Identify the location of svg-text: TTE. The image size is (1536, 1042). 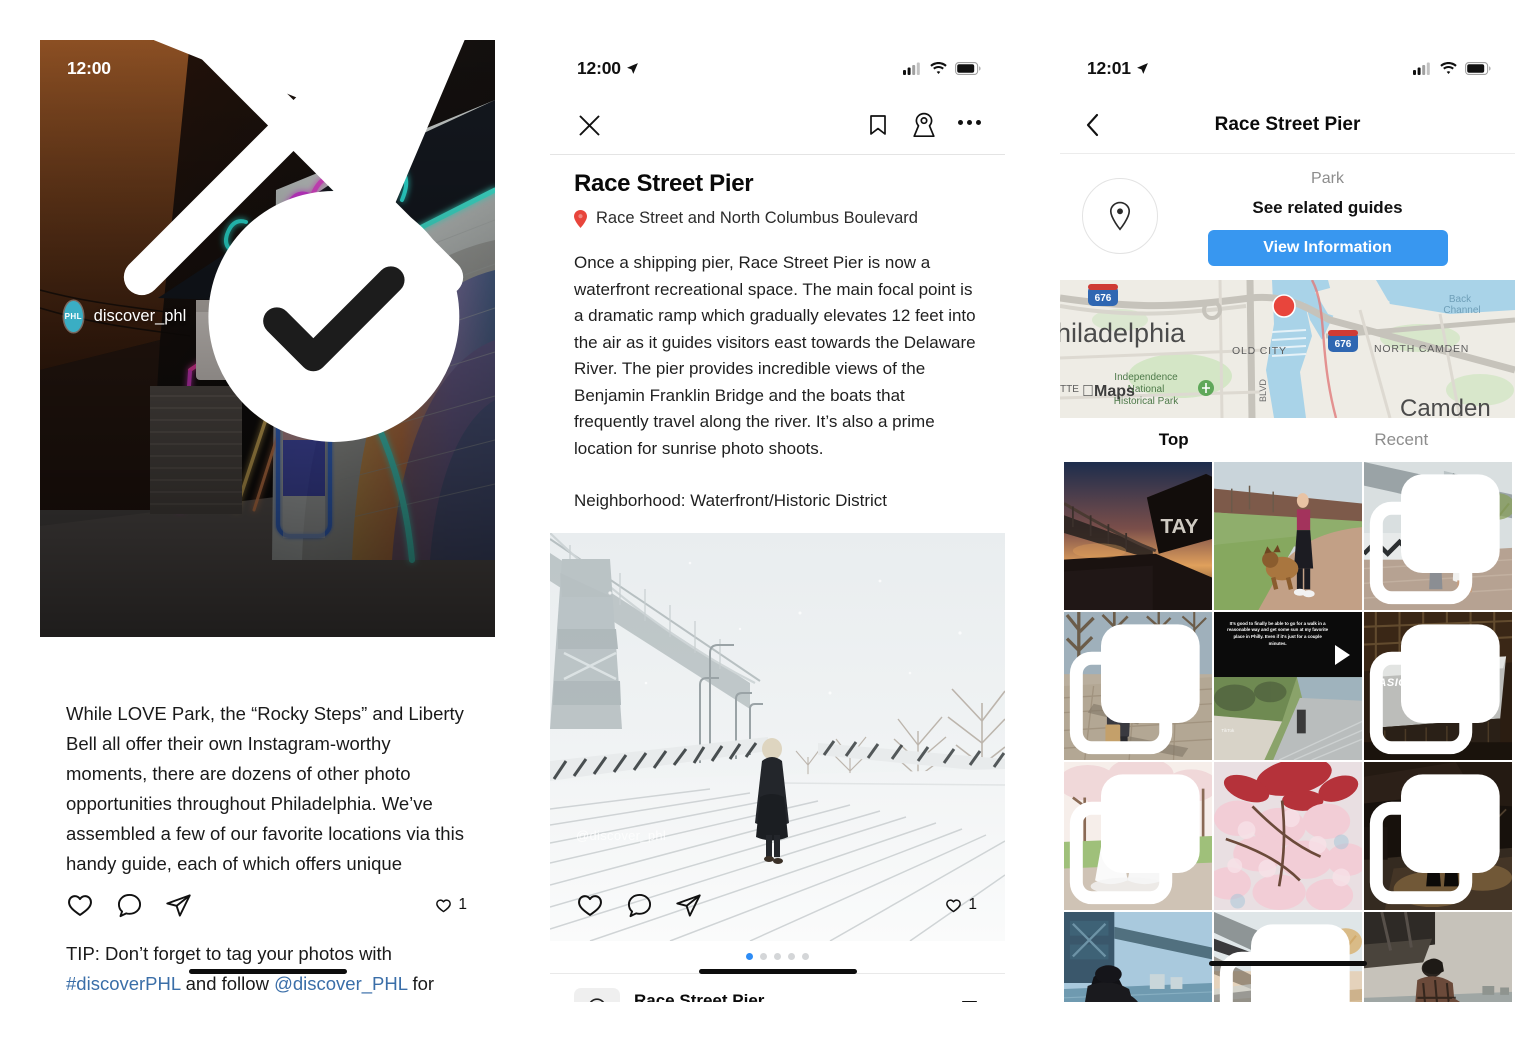
(1069, 389).